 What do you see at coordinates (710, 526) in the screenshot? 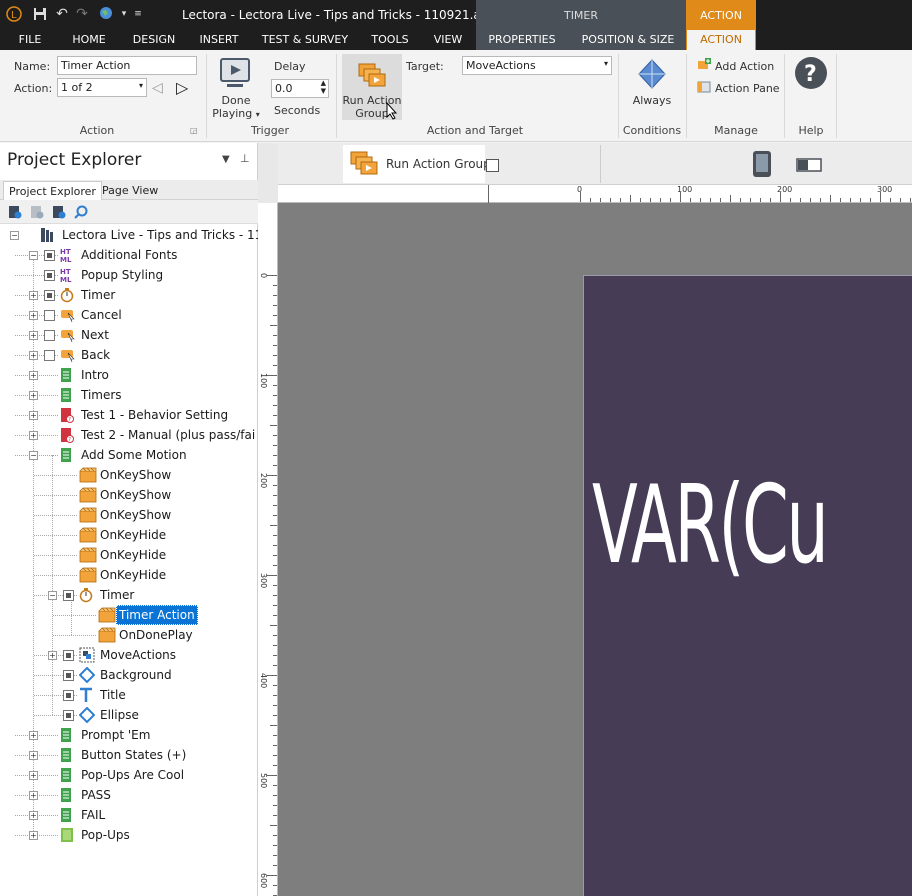
I see `page-variable-text: VAR(Cu` at bounding box center [710, 526].